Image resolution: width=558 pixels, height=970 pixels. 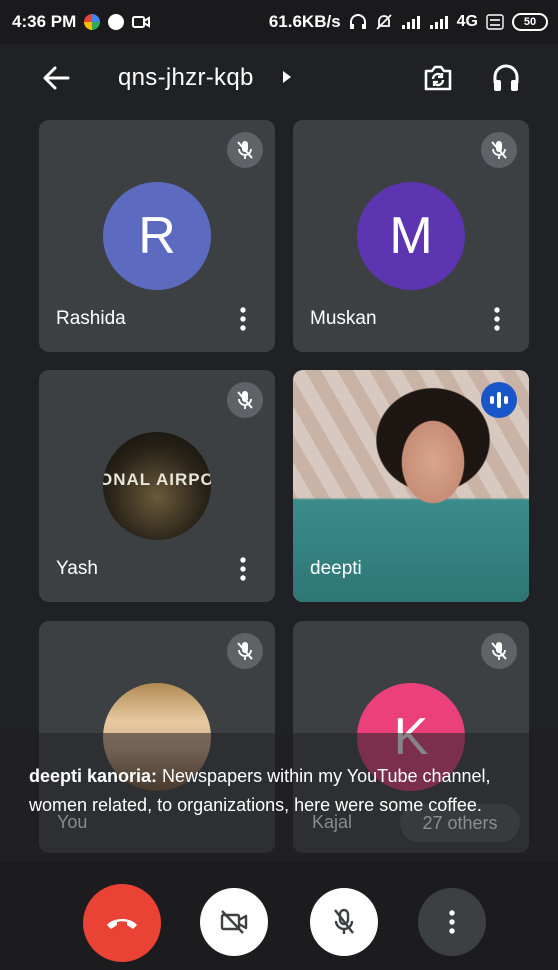 I want to click on jio-icon, so click(x=116, y=22).